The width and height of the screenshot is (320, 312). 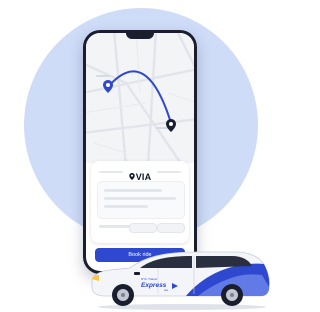 What do you see at coordinates (116, 226) in the screenshot?
I see `option-line` at bounding box center [116, 226].